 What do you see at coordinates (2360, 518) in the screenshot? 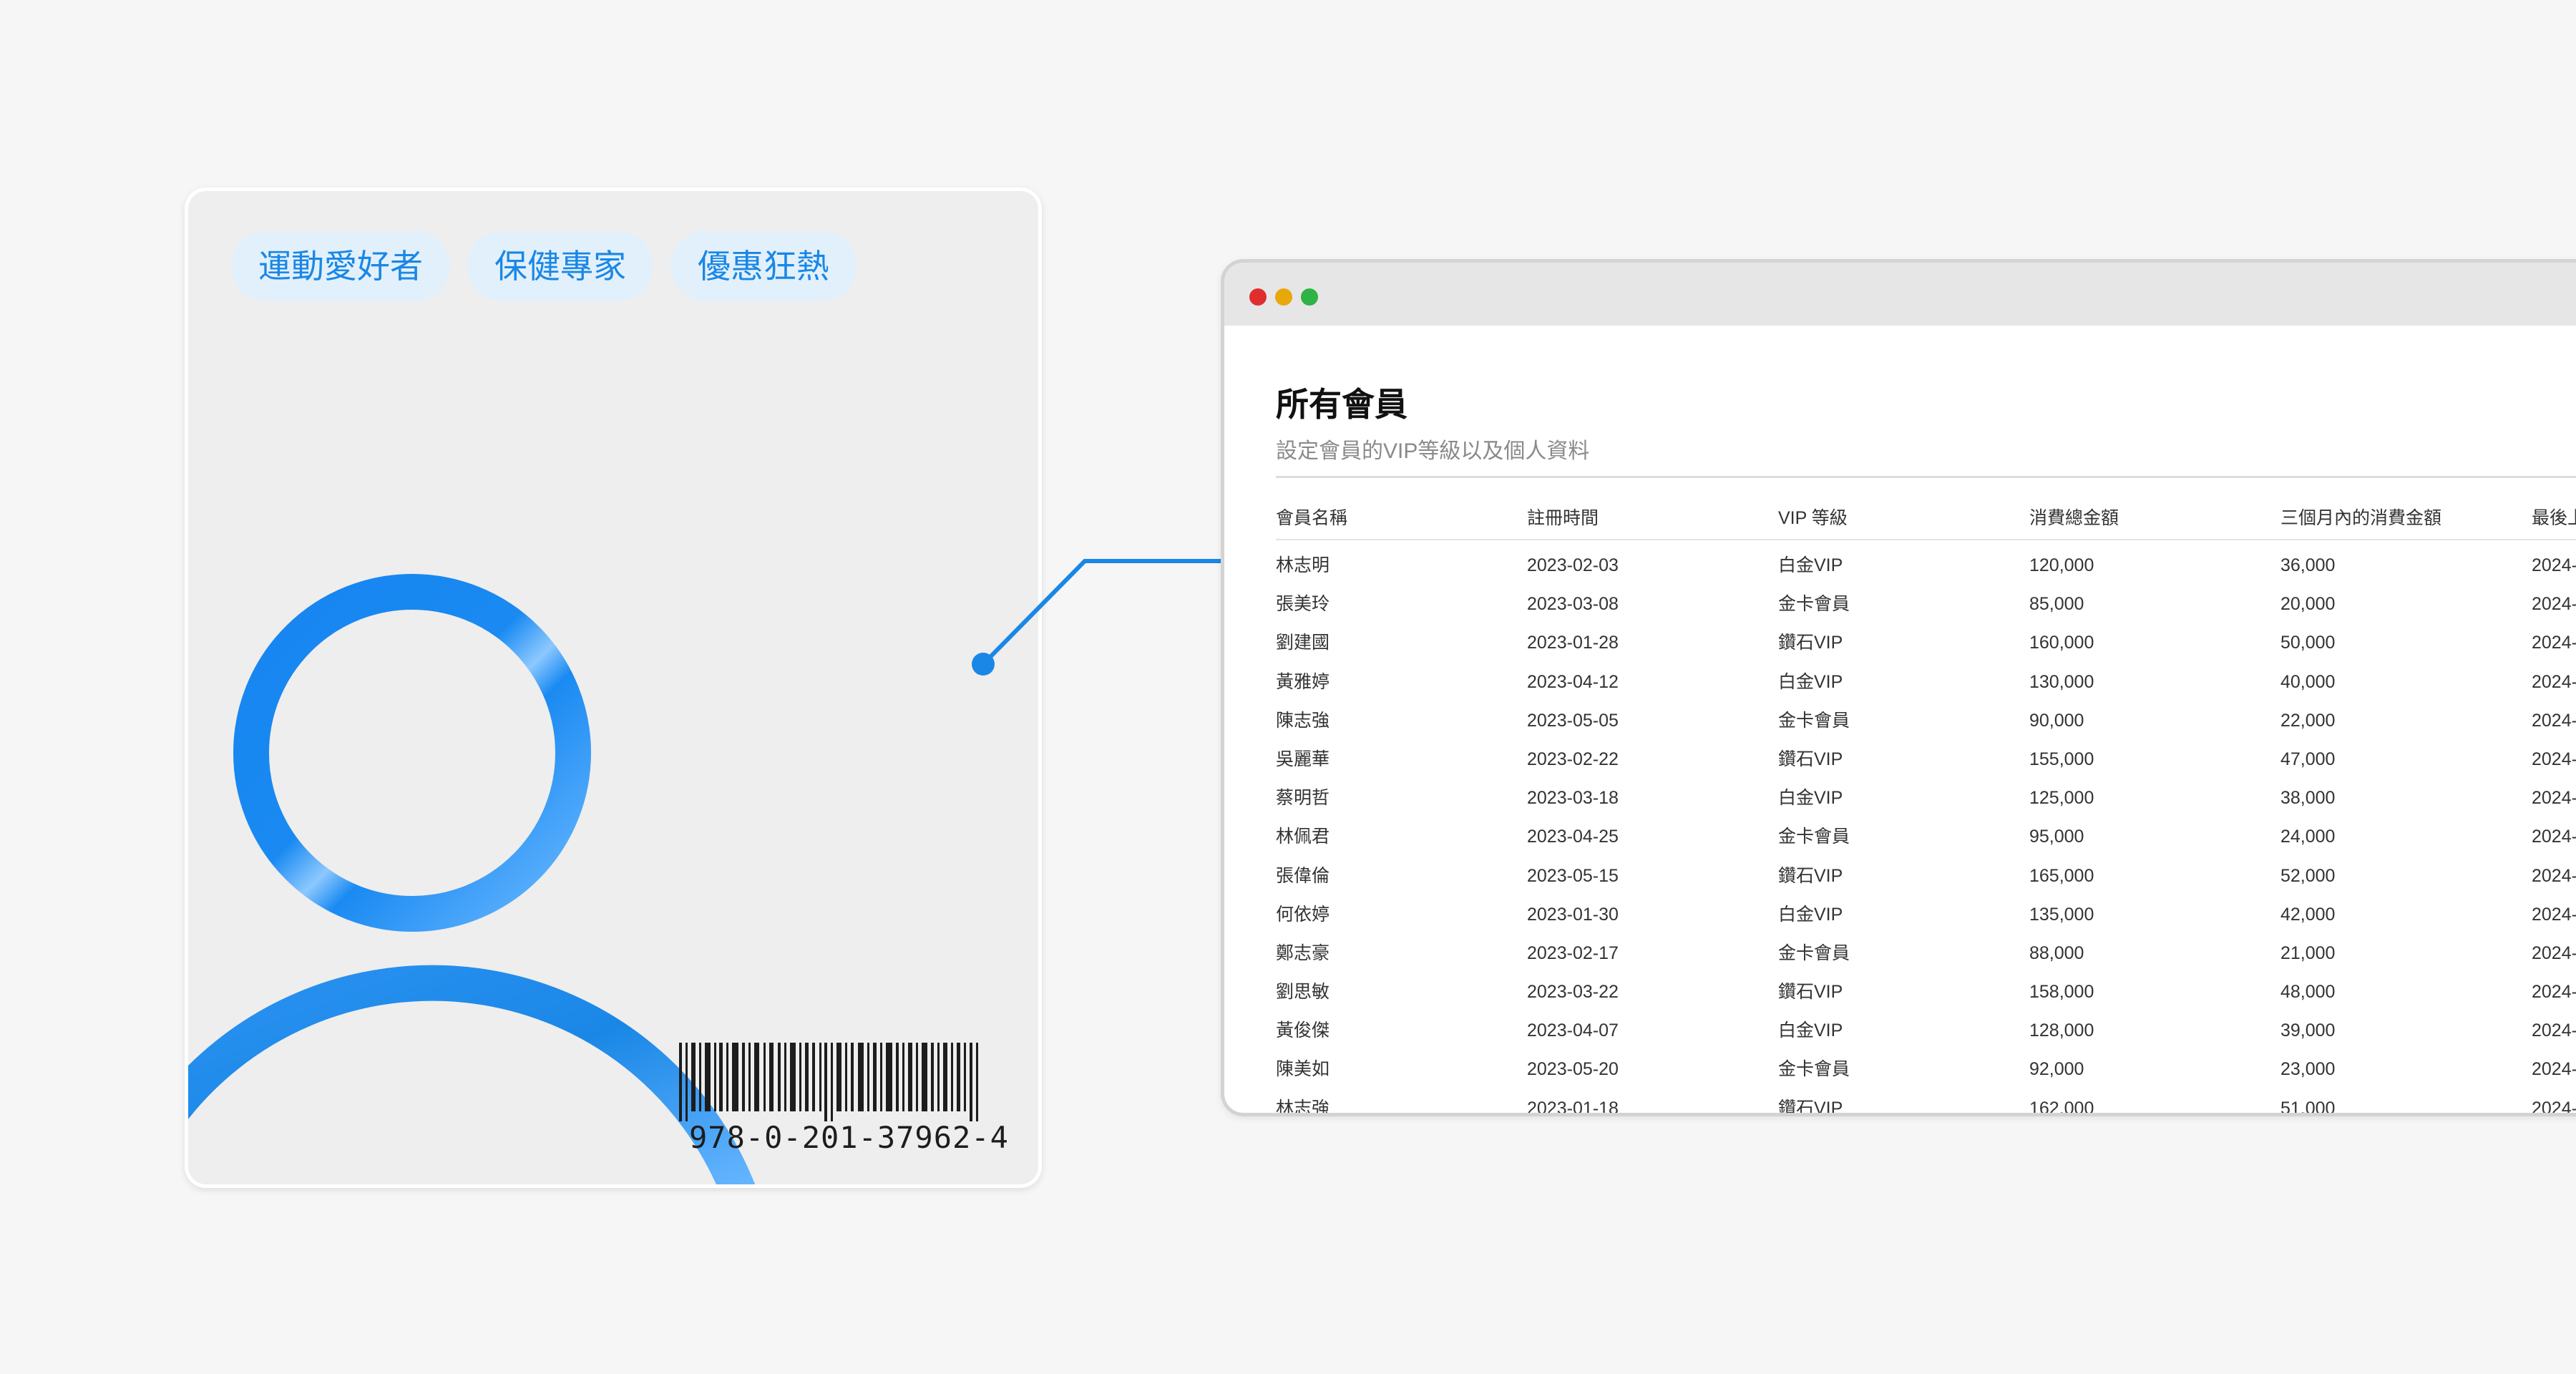
I see `column-header-spend-3-months: 三個月內的消費金額` at bounding box center [2360, 518].